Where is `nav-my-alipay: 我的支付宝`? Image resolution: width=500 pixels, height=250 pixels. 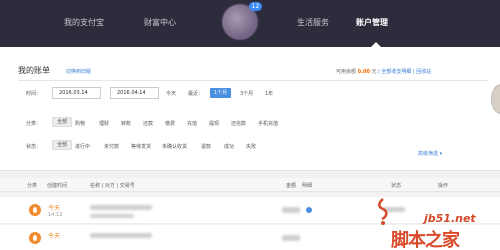
nav-my-alipay: 我的支付宝 is located at coordinates (84, 22).